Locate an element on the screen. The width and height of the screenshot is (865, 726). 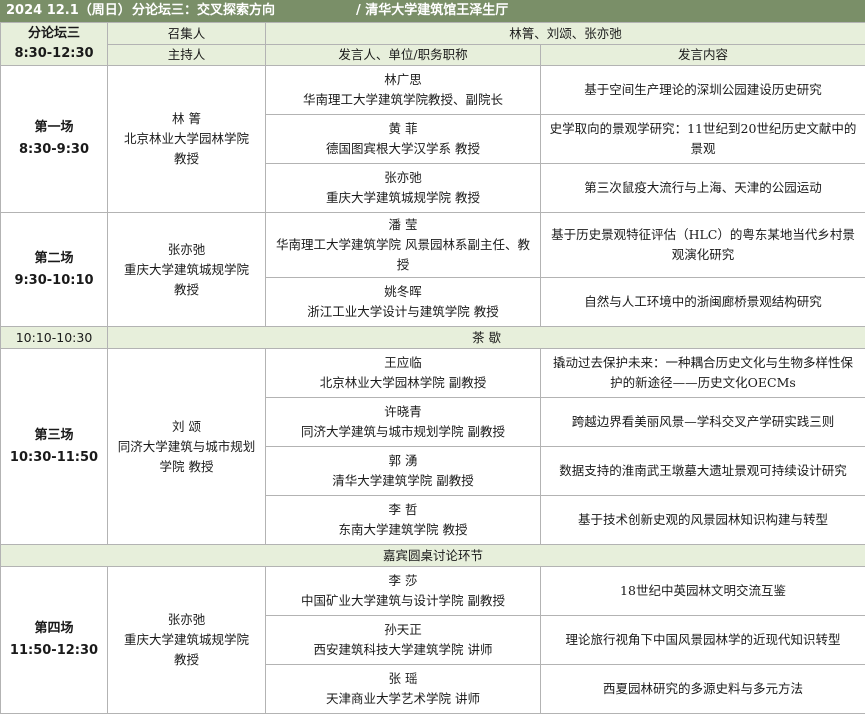
speaker-affiliation: 同济大学建筑与城市规划学院 副教授 is located at coordinates (403, 431).